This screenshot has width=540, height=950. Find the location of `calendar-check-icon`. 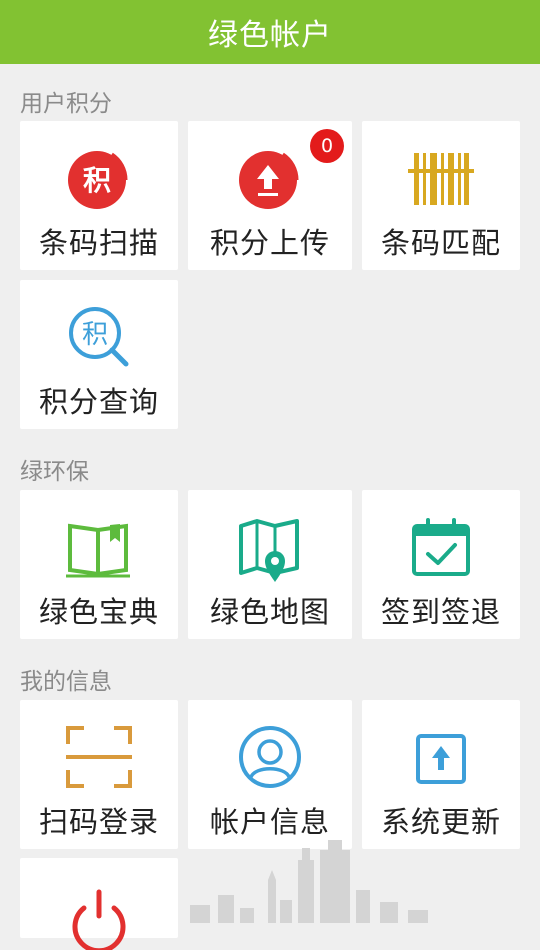

calendar-check-icon is located at coordinates (441, 547).